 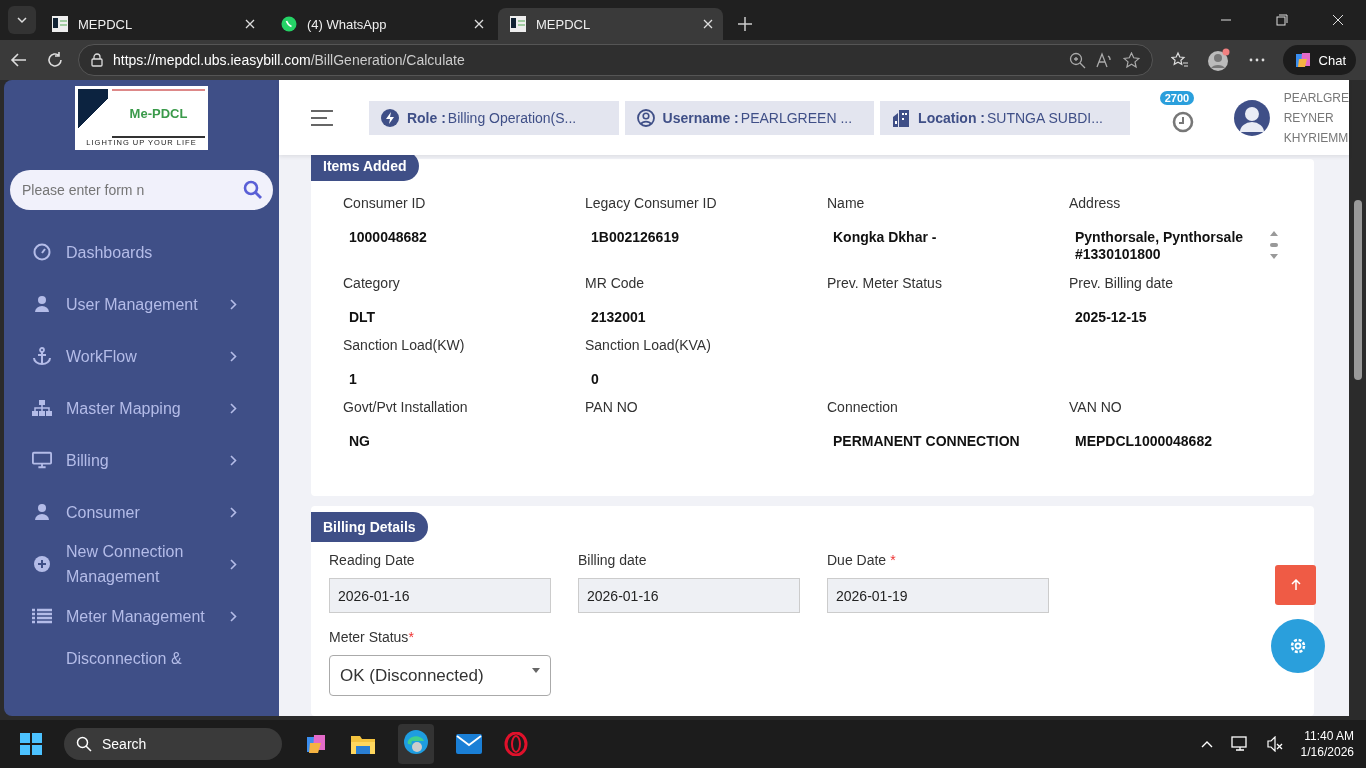 What do you see at coordinates (745, 24) in the screenshot?
I see `new-tab-icon` at bounding box center [745, 24].